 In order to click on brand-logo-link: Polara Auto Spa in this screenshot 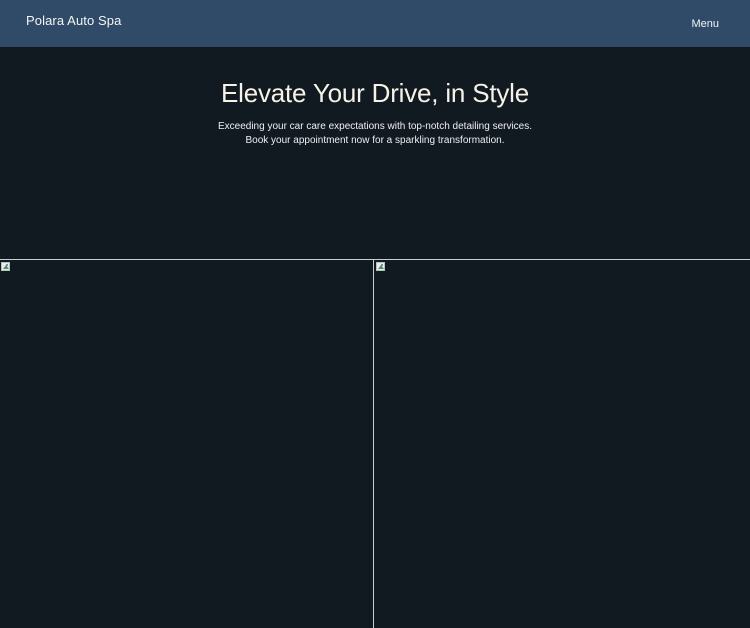, I will do `click(73, 21)`.